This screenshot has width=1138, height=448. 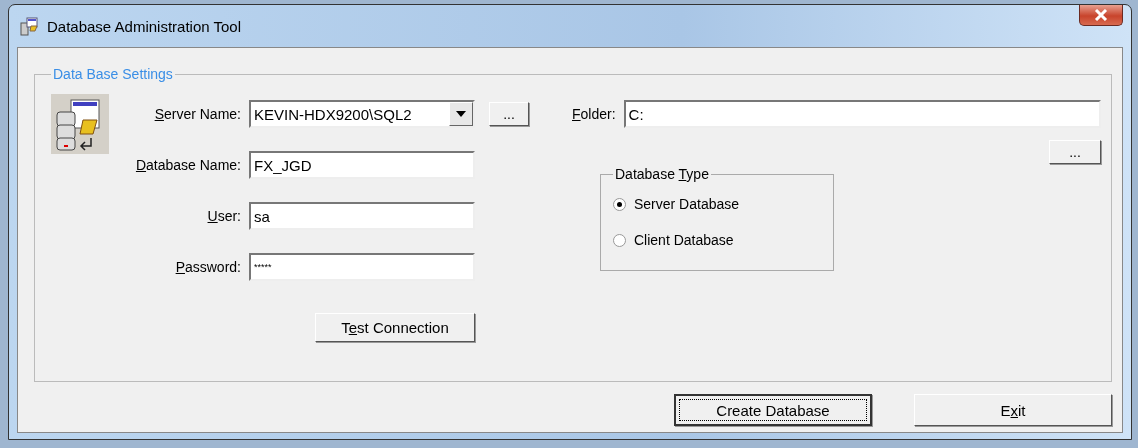 I want to click on server-dropdown: KEVIN-HDX9200\SQL2, so click(x=362, y=114).